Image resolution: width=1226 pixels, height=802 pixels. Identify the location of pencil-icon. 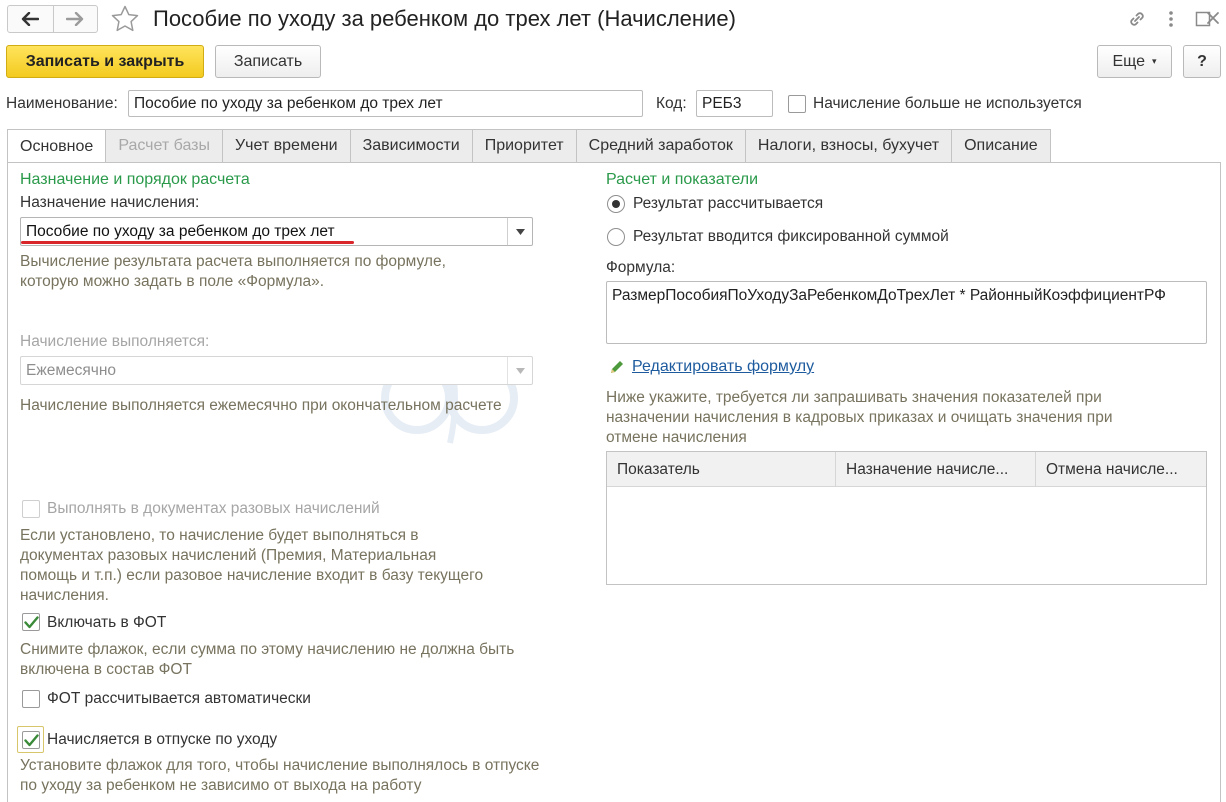
(617, 369).